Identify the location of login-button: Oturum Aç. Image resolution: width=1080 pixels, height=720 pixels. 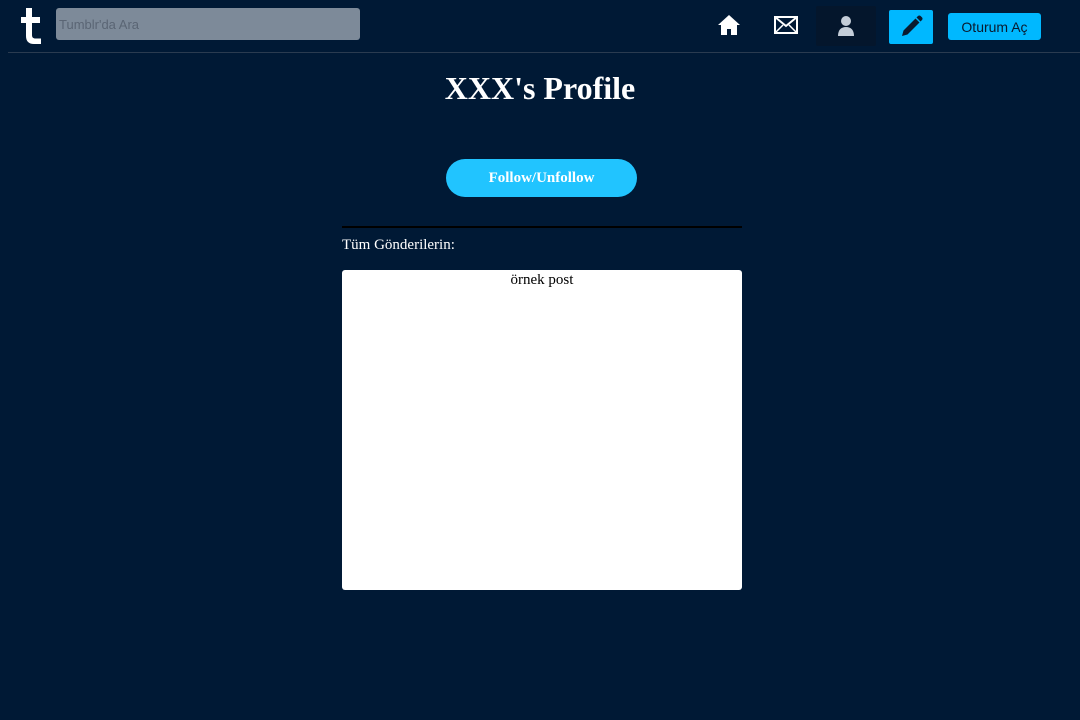
(994, 26).